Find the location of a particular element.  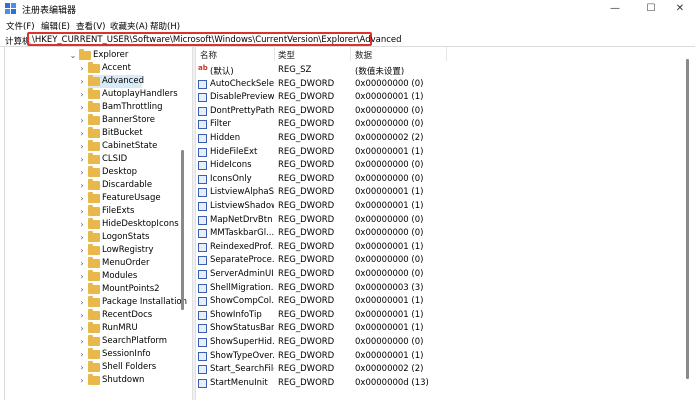

tree-item: › FileExts is located at coordinates (92, 211).